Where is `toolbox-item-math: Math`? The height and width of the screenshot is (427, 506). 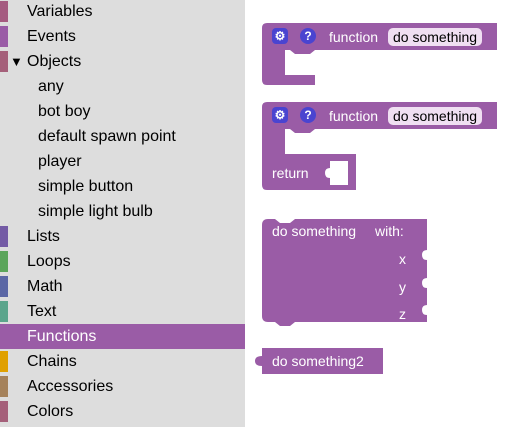 toolbox-item-math: Math is located at coordinates (122, 286).